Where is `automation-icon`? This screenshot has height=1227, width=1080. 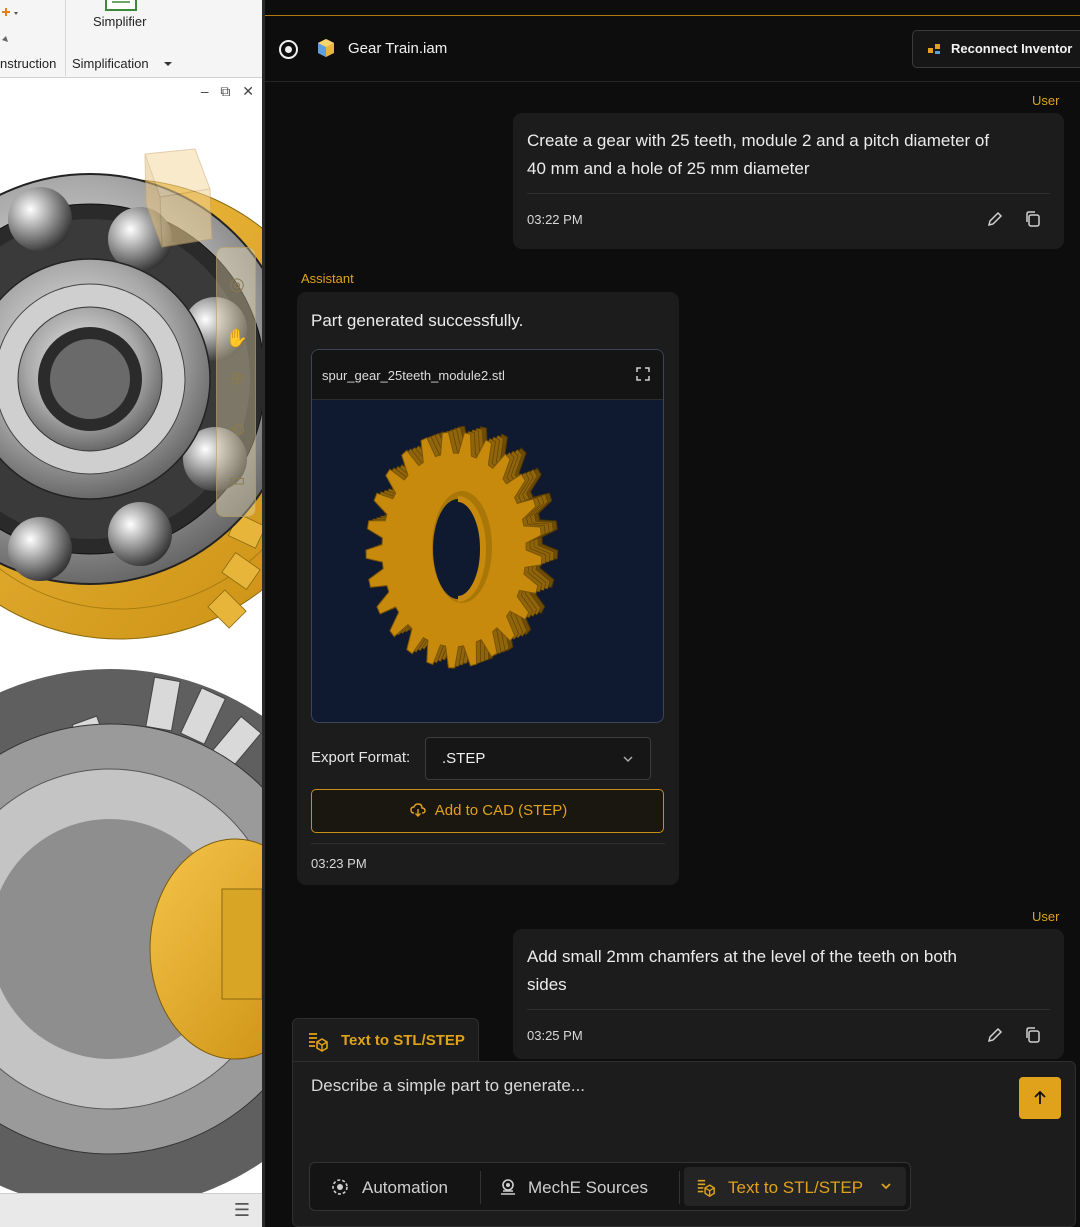 automation-icon is located at coordinates (340, 1187).